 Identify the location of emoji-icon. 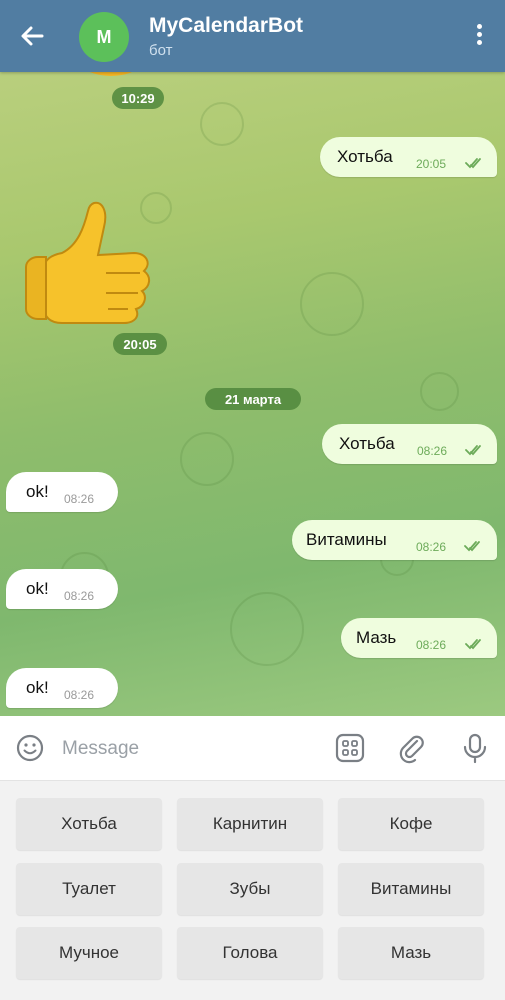
(30, 748).